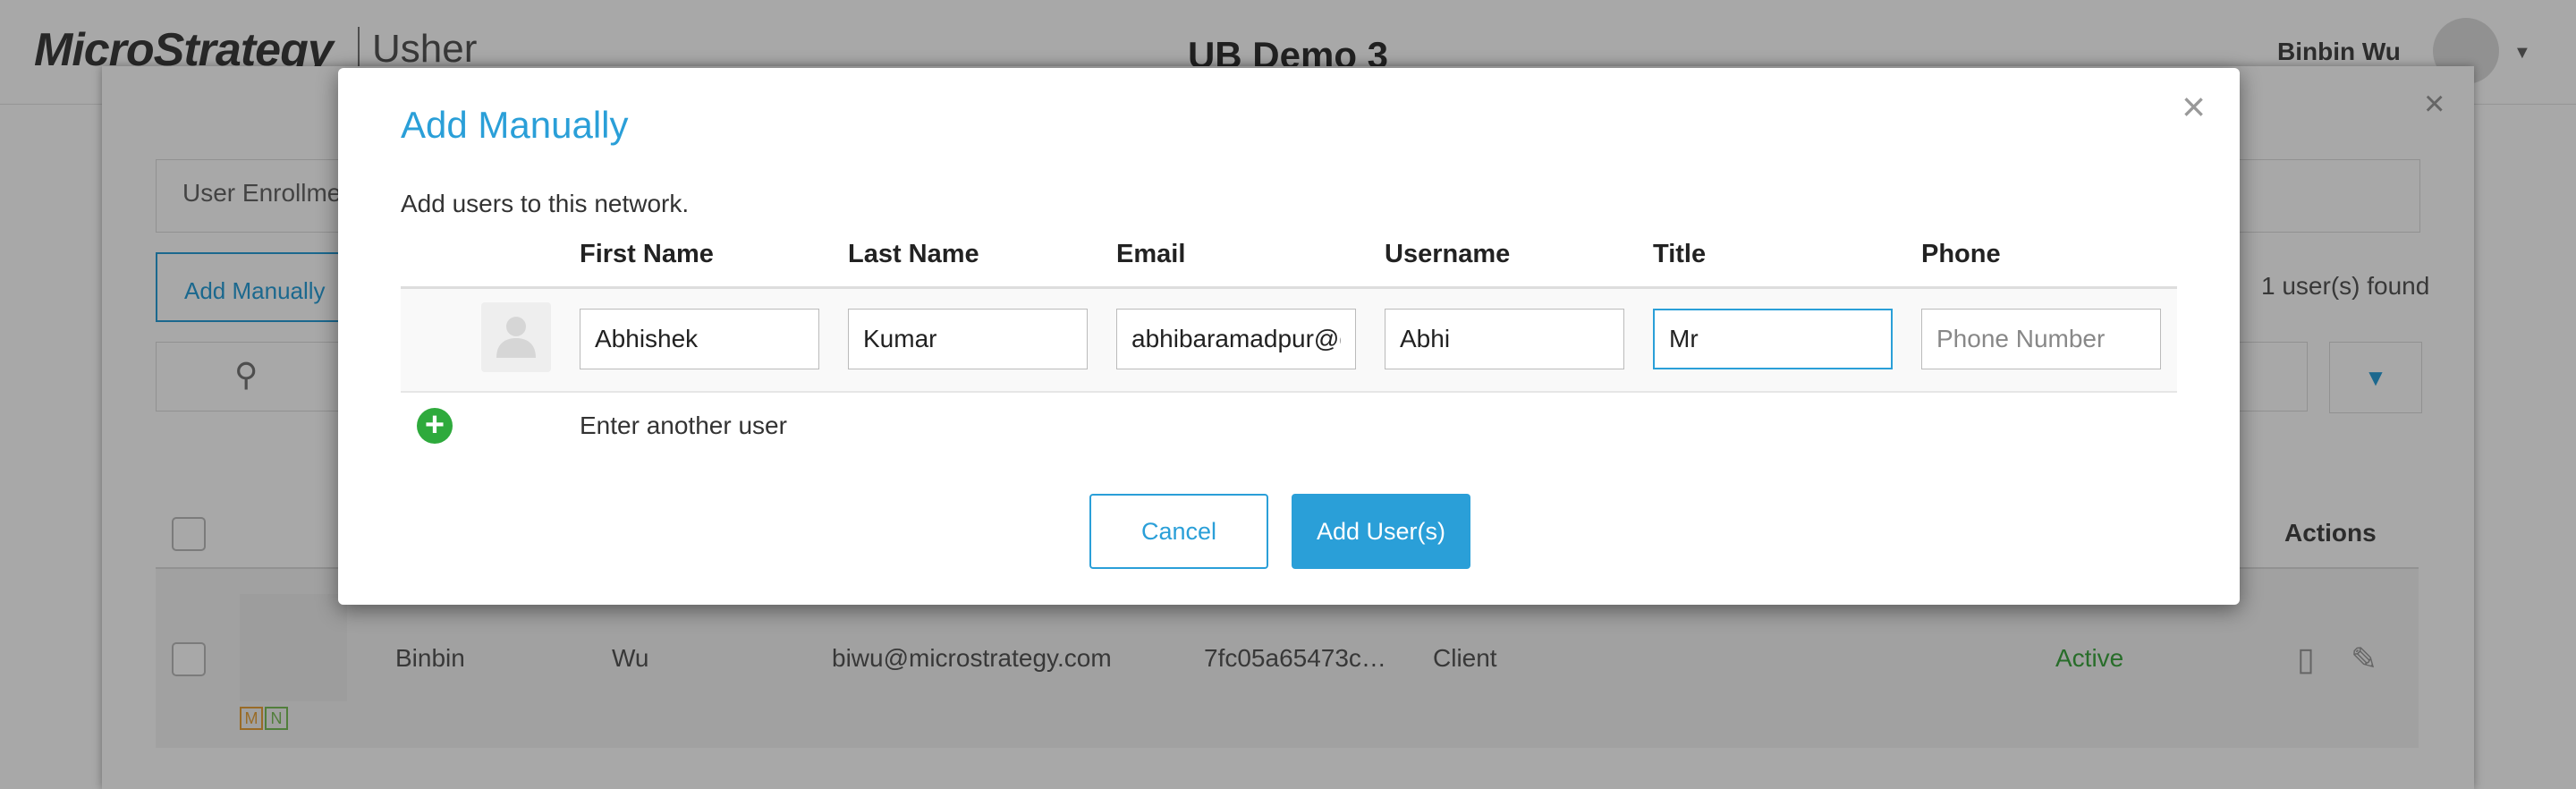 This screenshot has height=789, width=2576. I want to click on cancel-button: Cancel, so click(1178, 531).